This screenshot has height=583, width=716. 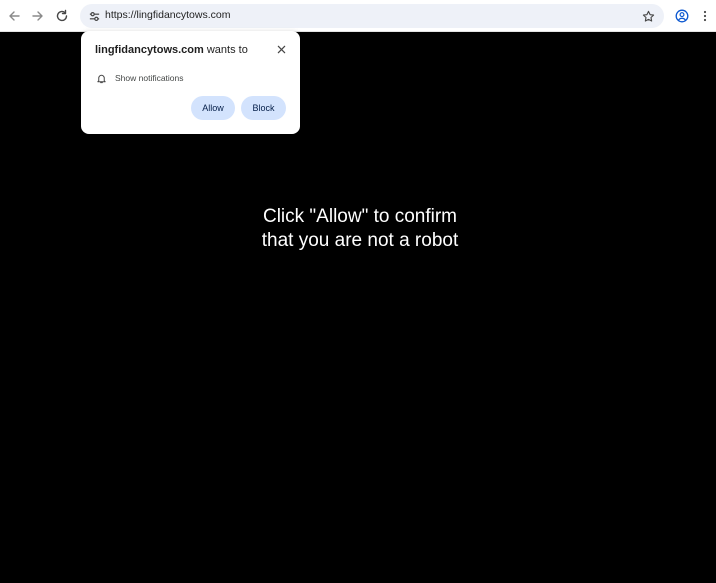 I want to click on permission-row: Show notifications, so click(x=139, y=78).